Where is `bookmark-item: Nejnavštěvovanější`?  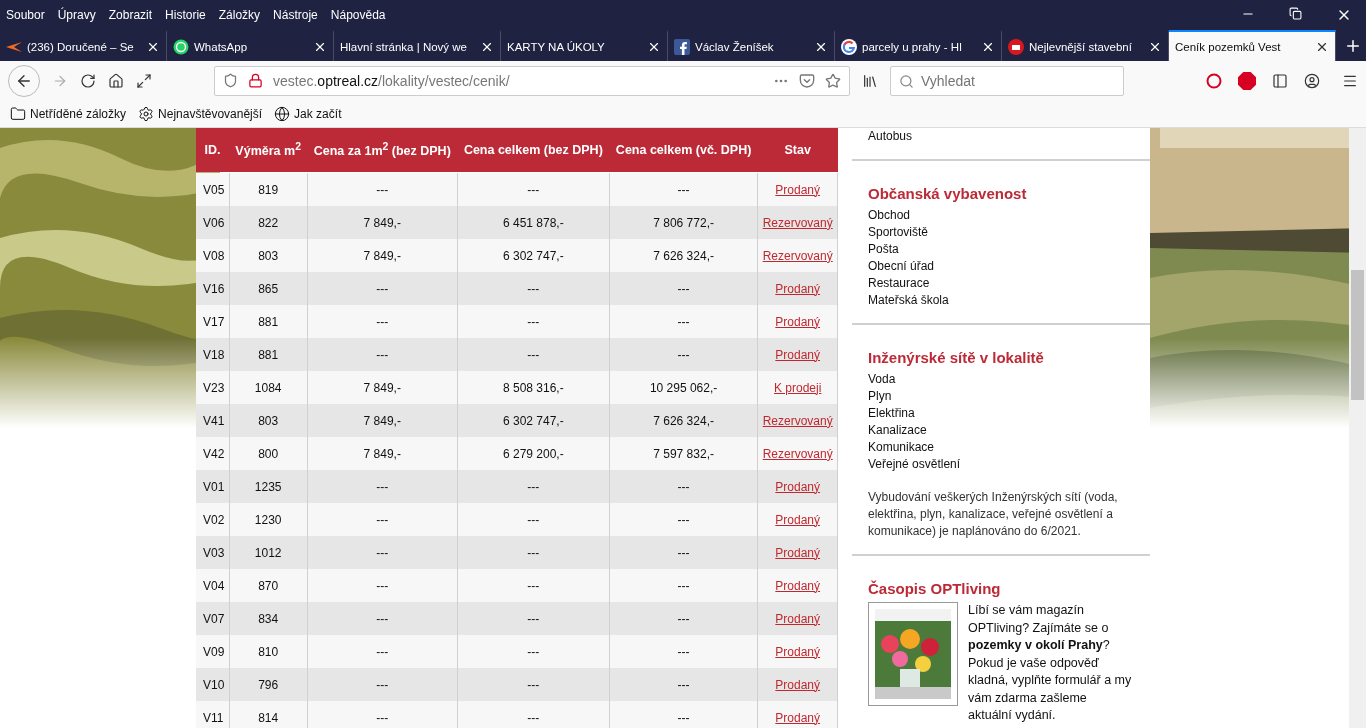 bookmark-item: Nejnavštěvovanější is located at coordinates (200, 113).